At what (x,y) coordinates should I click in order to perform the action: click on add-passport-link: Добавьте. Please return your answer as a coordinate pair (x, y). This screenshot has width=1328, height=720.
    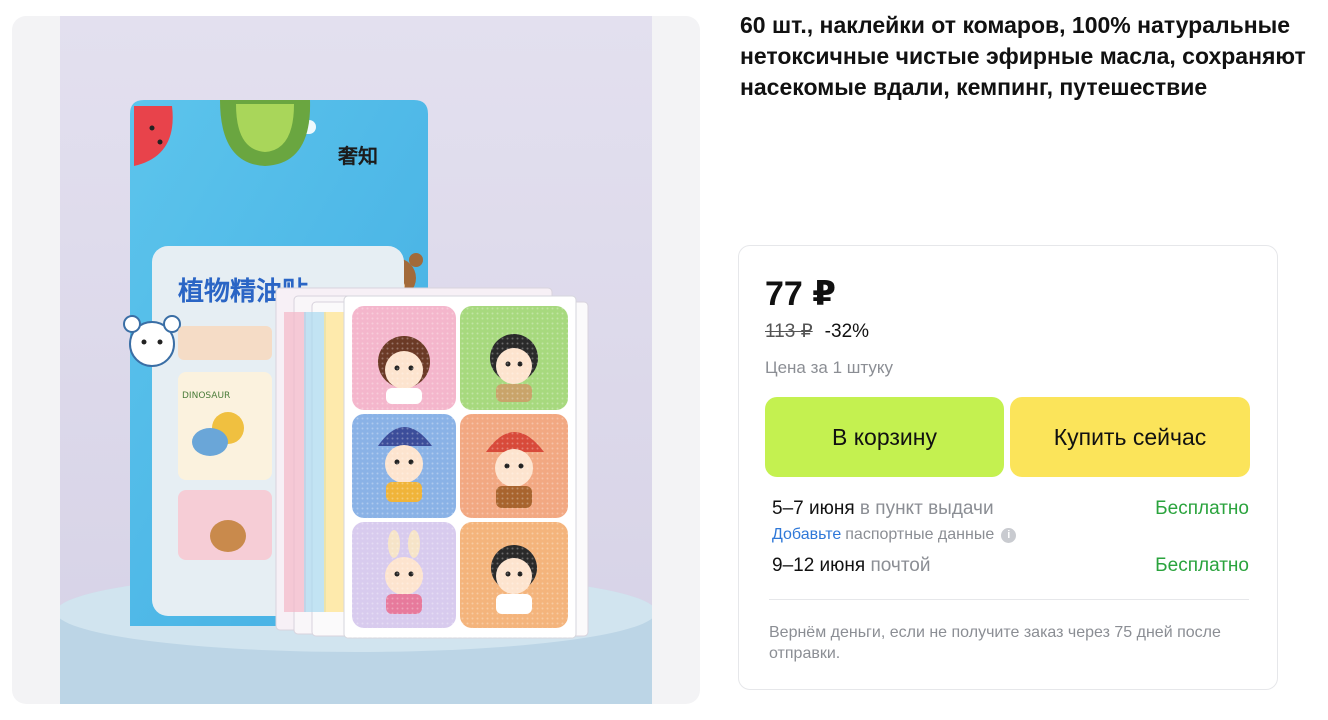
    Looking at the image, I should click on (806, 535).